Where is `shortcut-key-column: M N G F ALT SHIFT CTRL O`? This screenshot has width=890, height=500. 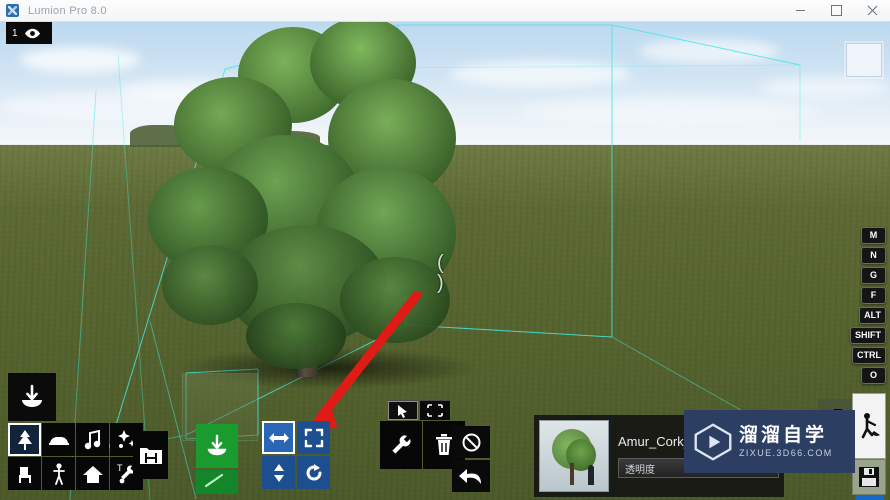
shortcut-key-column: M N G F ALT SHIFT CTRL O is located at coordinates (868, 305).